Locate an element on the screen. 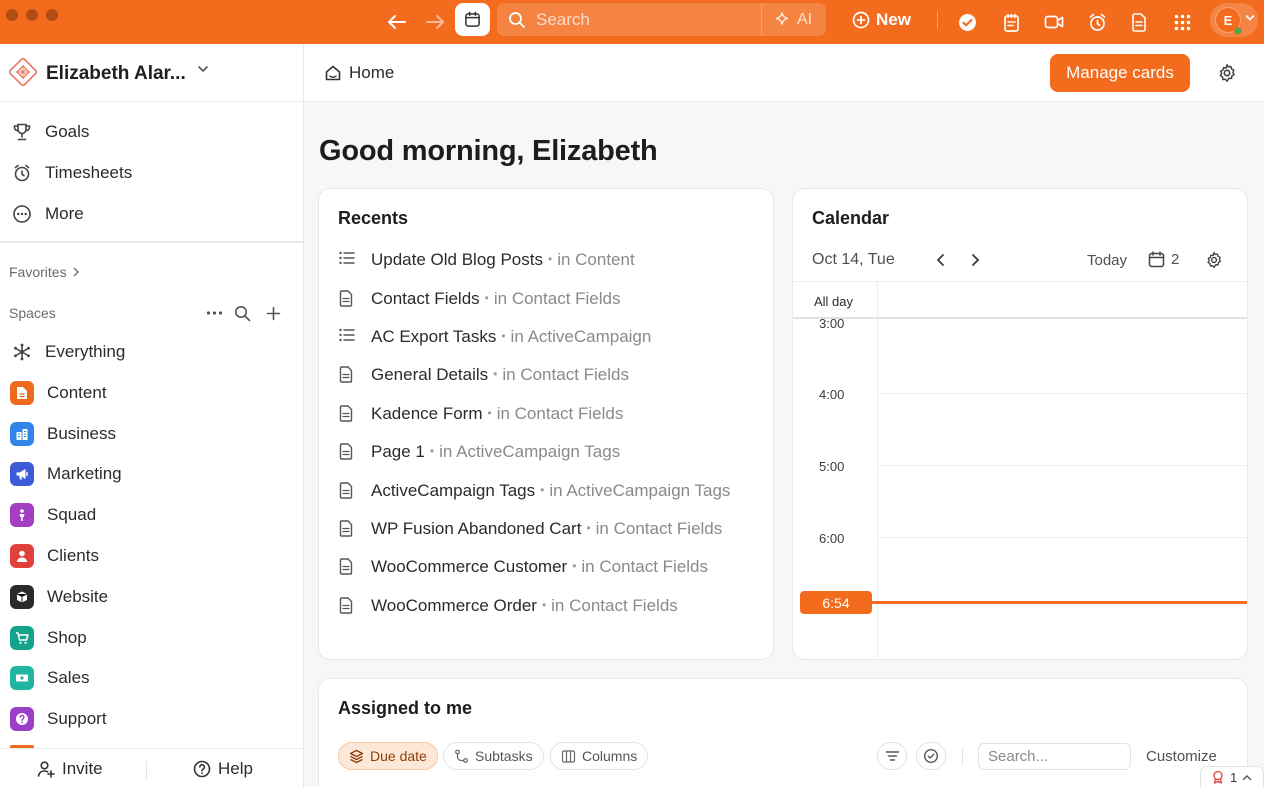  help-button: Help is located at coordinates (223, 769).